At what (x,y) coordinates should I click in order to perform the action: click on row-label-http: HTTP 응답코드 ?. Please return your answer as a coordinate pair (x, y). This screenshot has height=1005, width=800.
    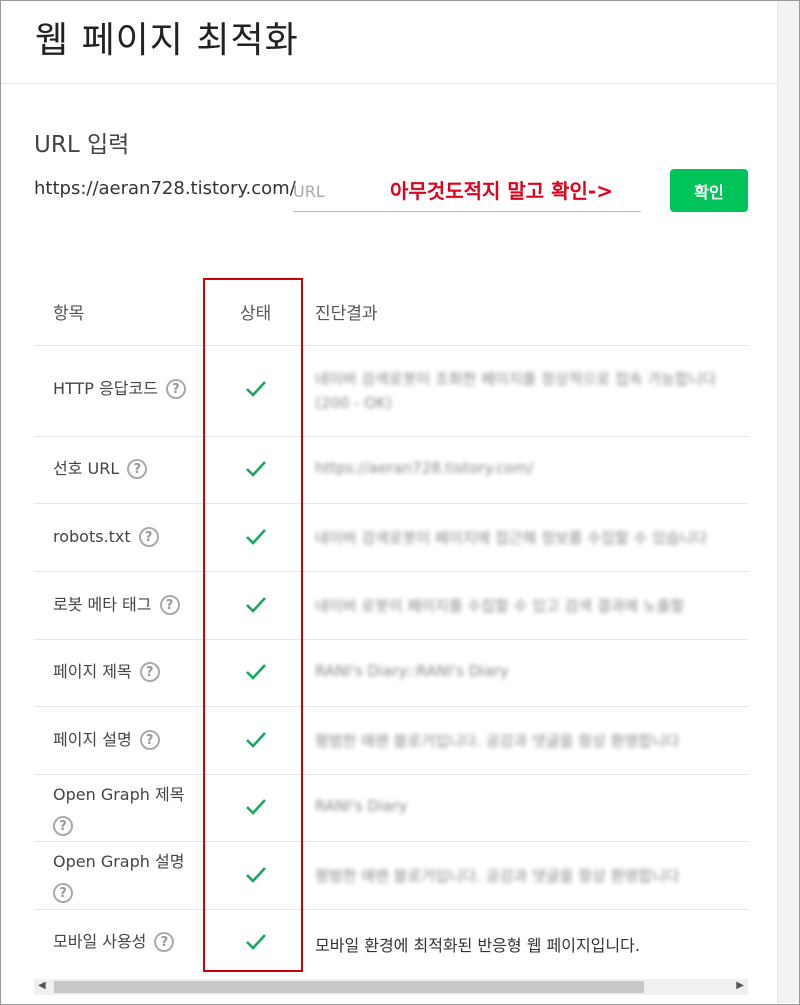
    Looking at the image, I should click on (128, 389).